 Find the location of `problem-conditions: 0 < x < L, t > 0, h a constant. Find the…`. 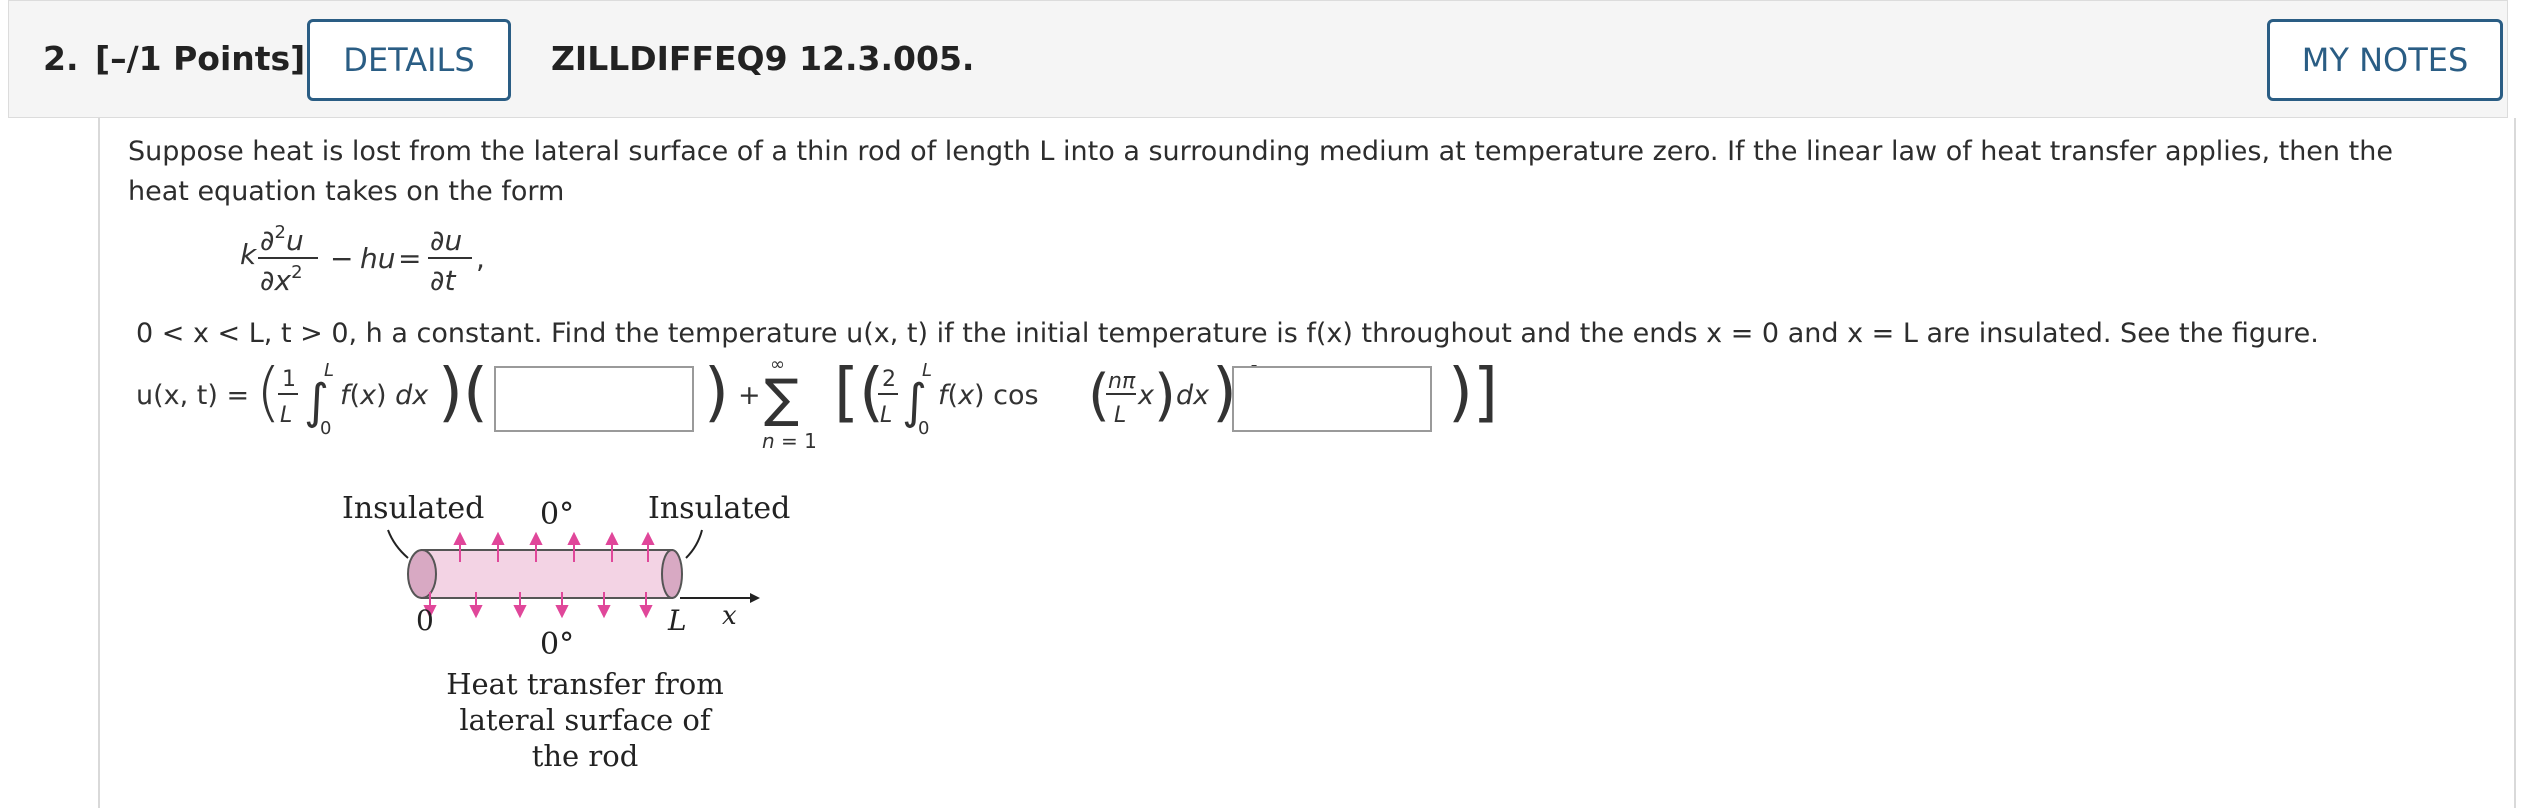

problem-conditions: 0 < x < L, t > 0, h a constant. Find the… is located at coordinates (1227, 333).